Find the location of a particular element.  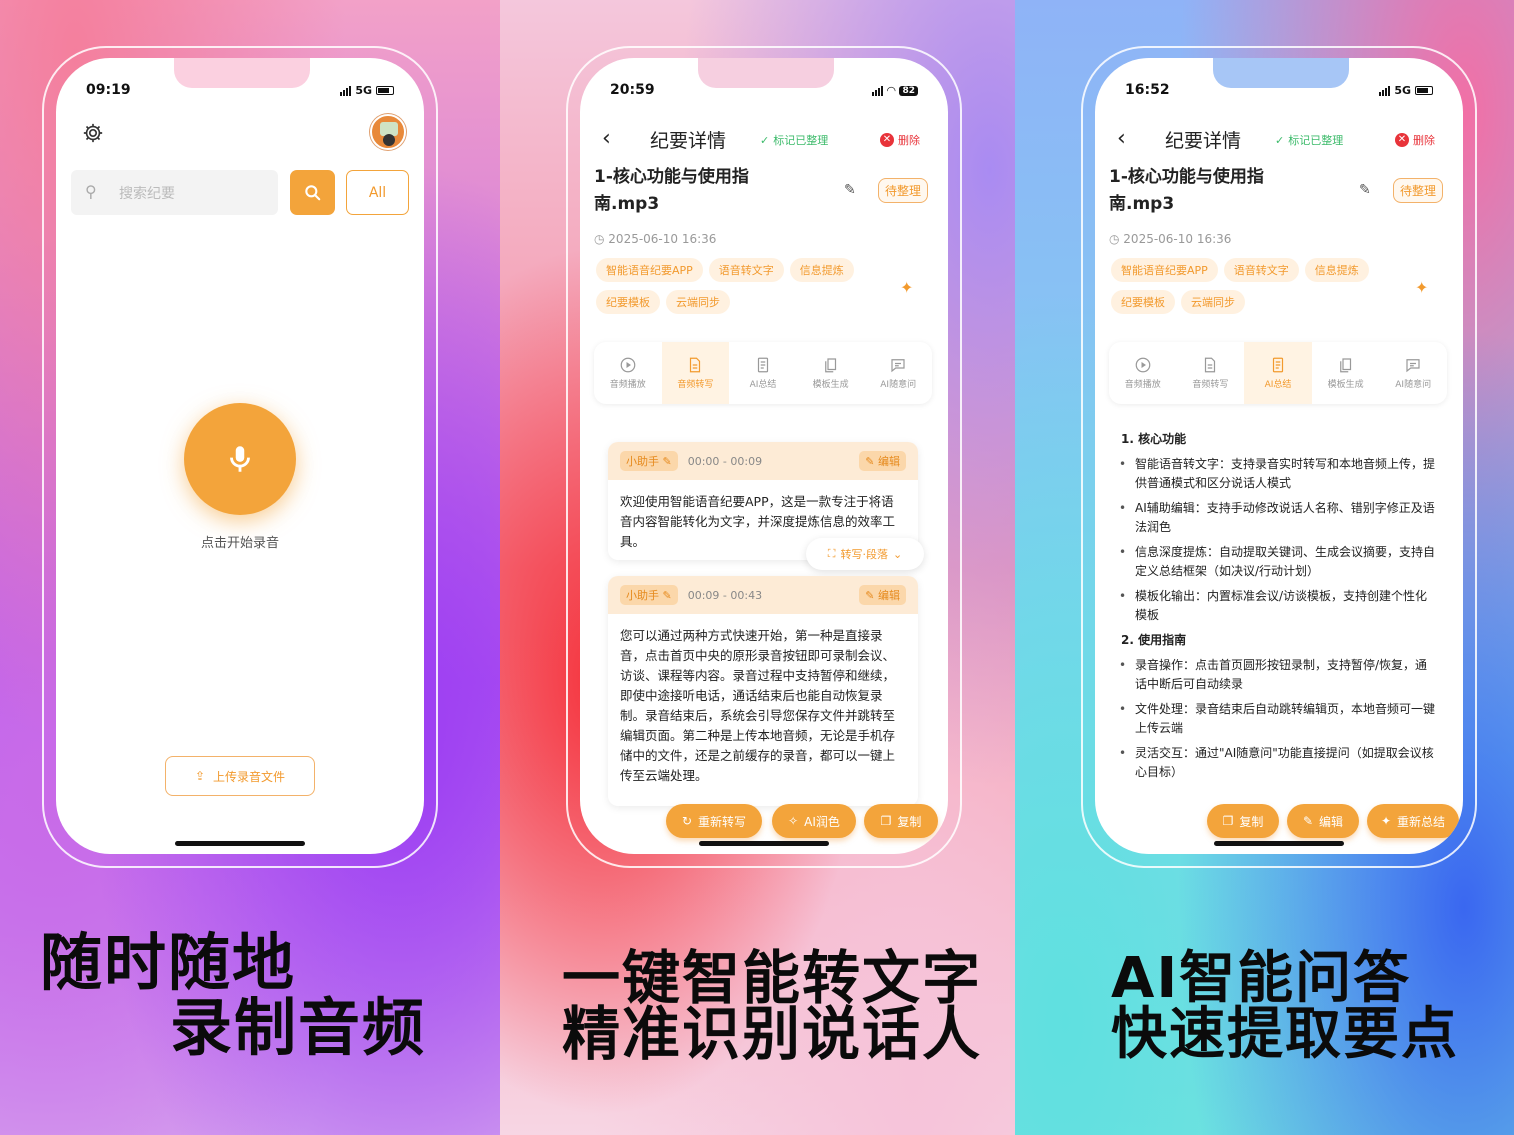

summary-heading: 2. 使用指南 is located at coordinates (1154, 640).